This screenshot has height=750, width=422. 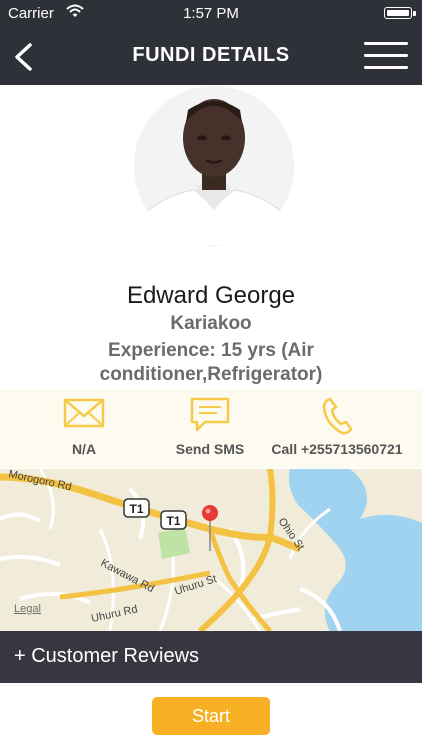 I want to click on clock: 1:57 PM, so click(x=211, y=13).